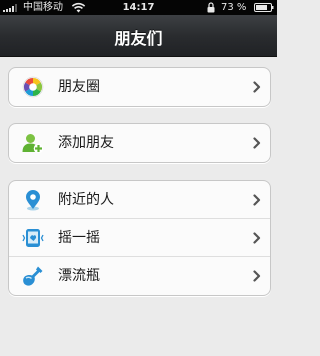 This screenshot has height=356, width=320. Describe the element at coordinates (139, 276) in the screenshot. I see `list-item-drift-bottle: 漂流瓶` at that location.